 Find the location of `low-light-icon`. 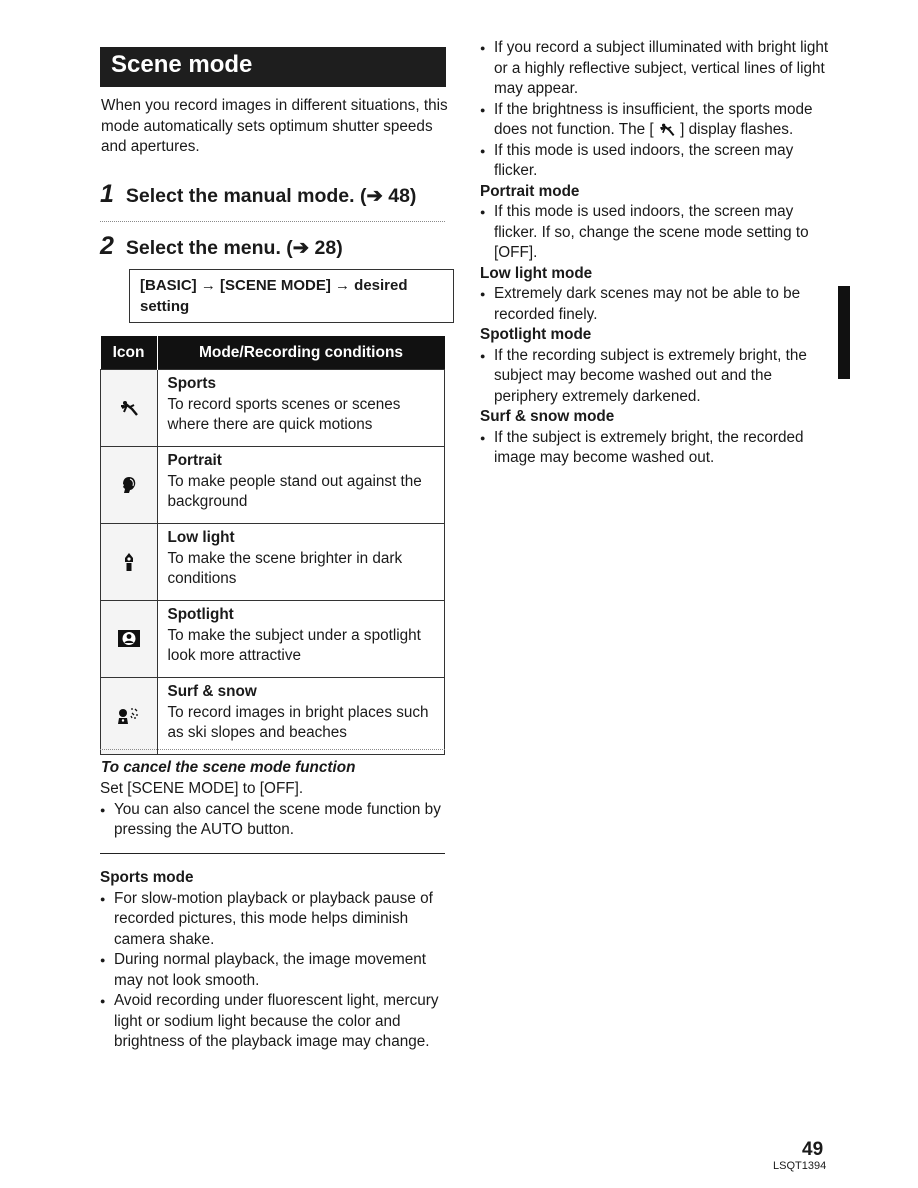

low-light-icon is located at coordinates (128, 561).